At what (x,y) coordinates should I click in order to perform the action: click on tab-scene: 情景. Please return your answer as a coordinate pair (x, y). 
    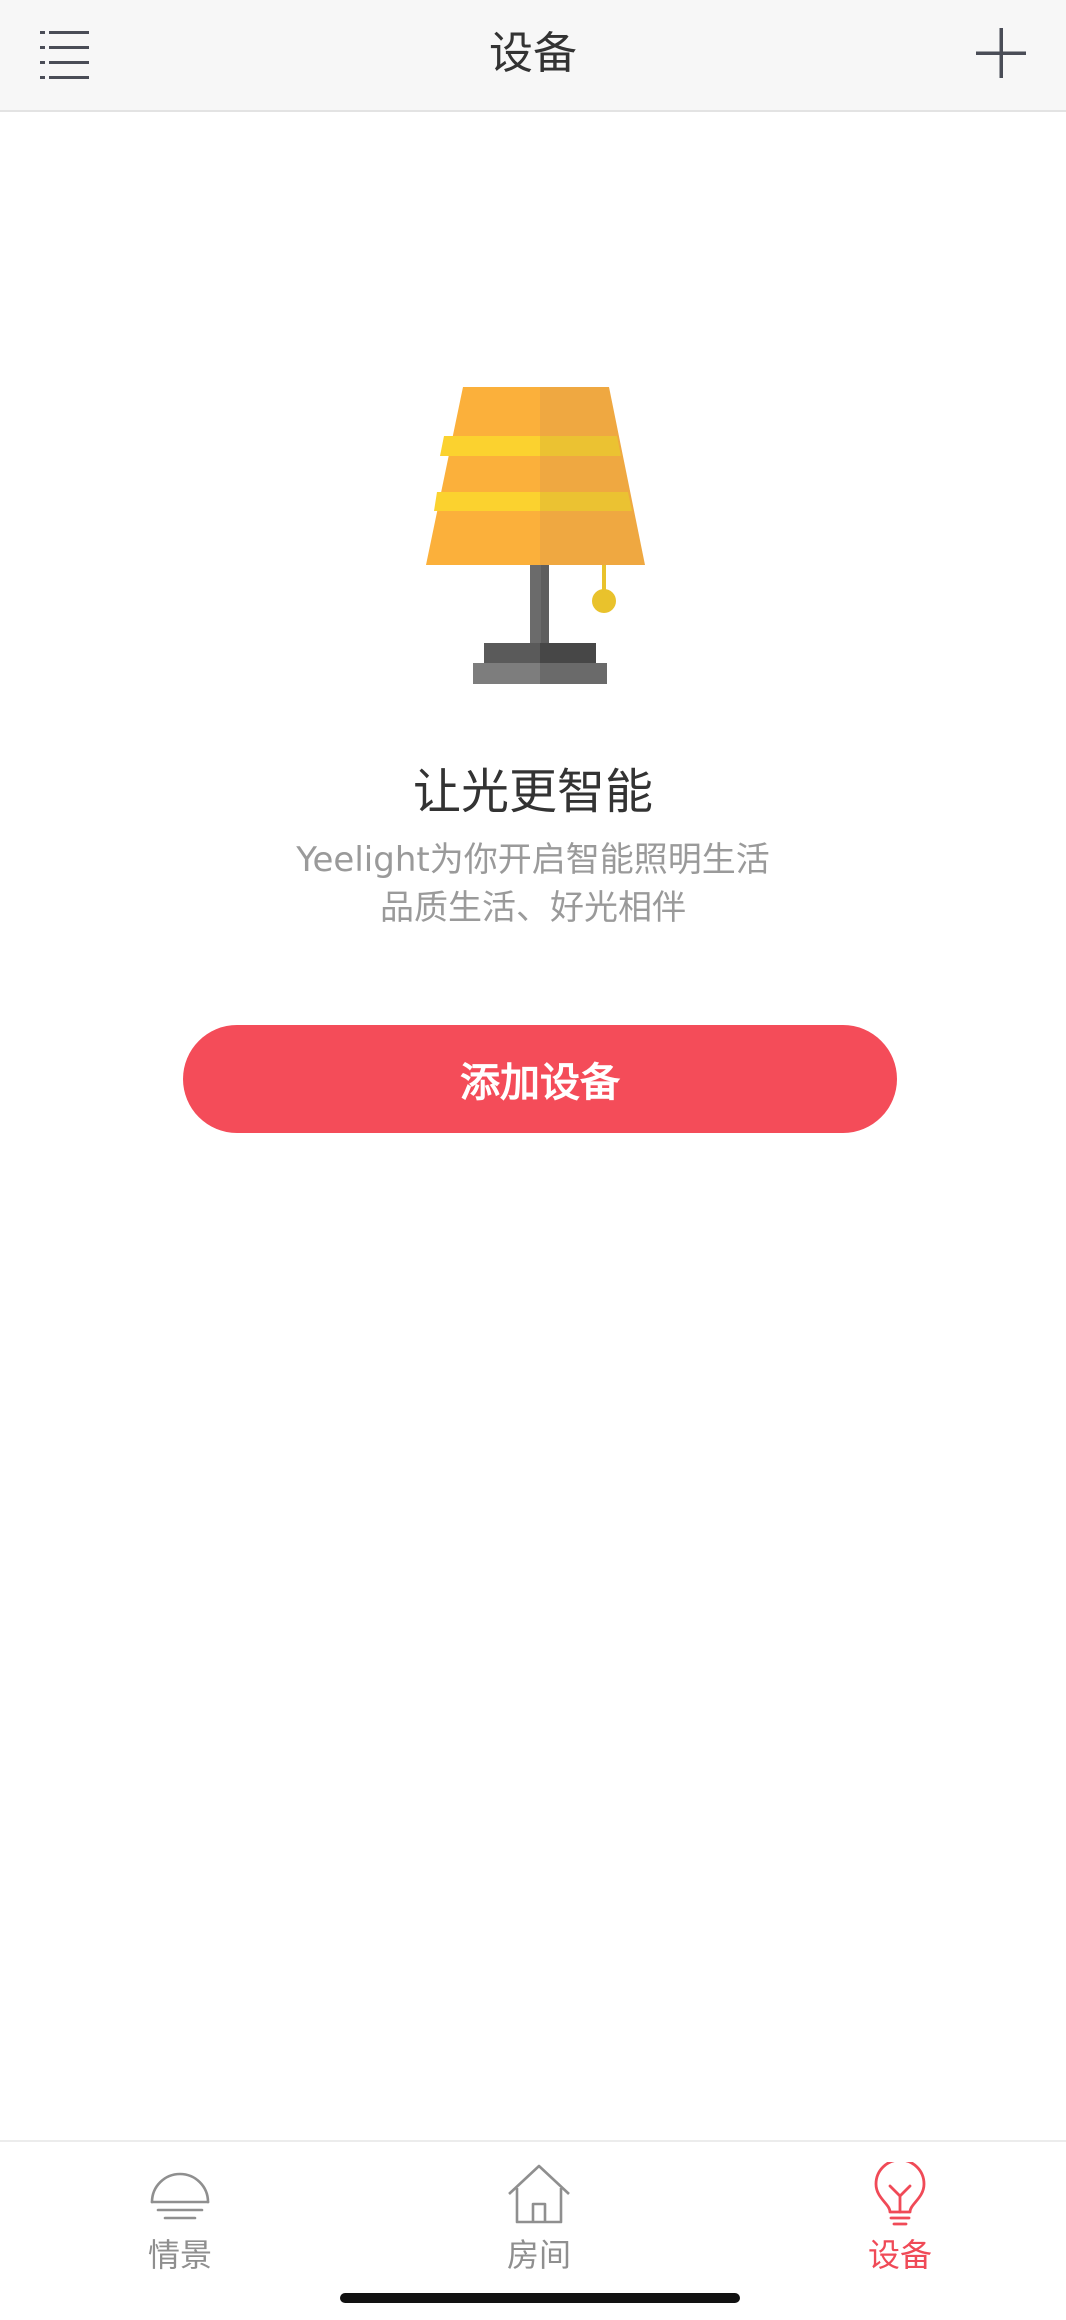
    Looking at the image, I should click on (180, 2222).